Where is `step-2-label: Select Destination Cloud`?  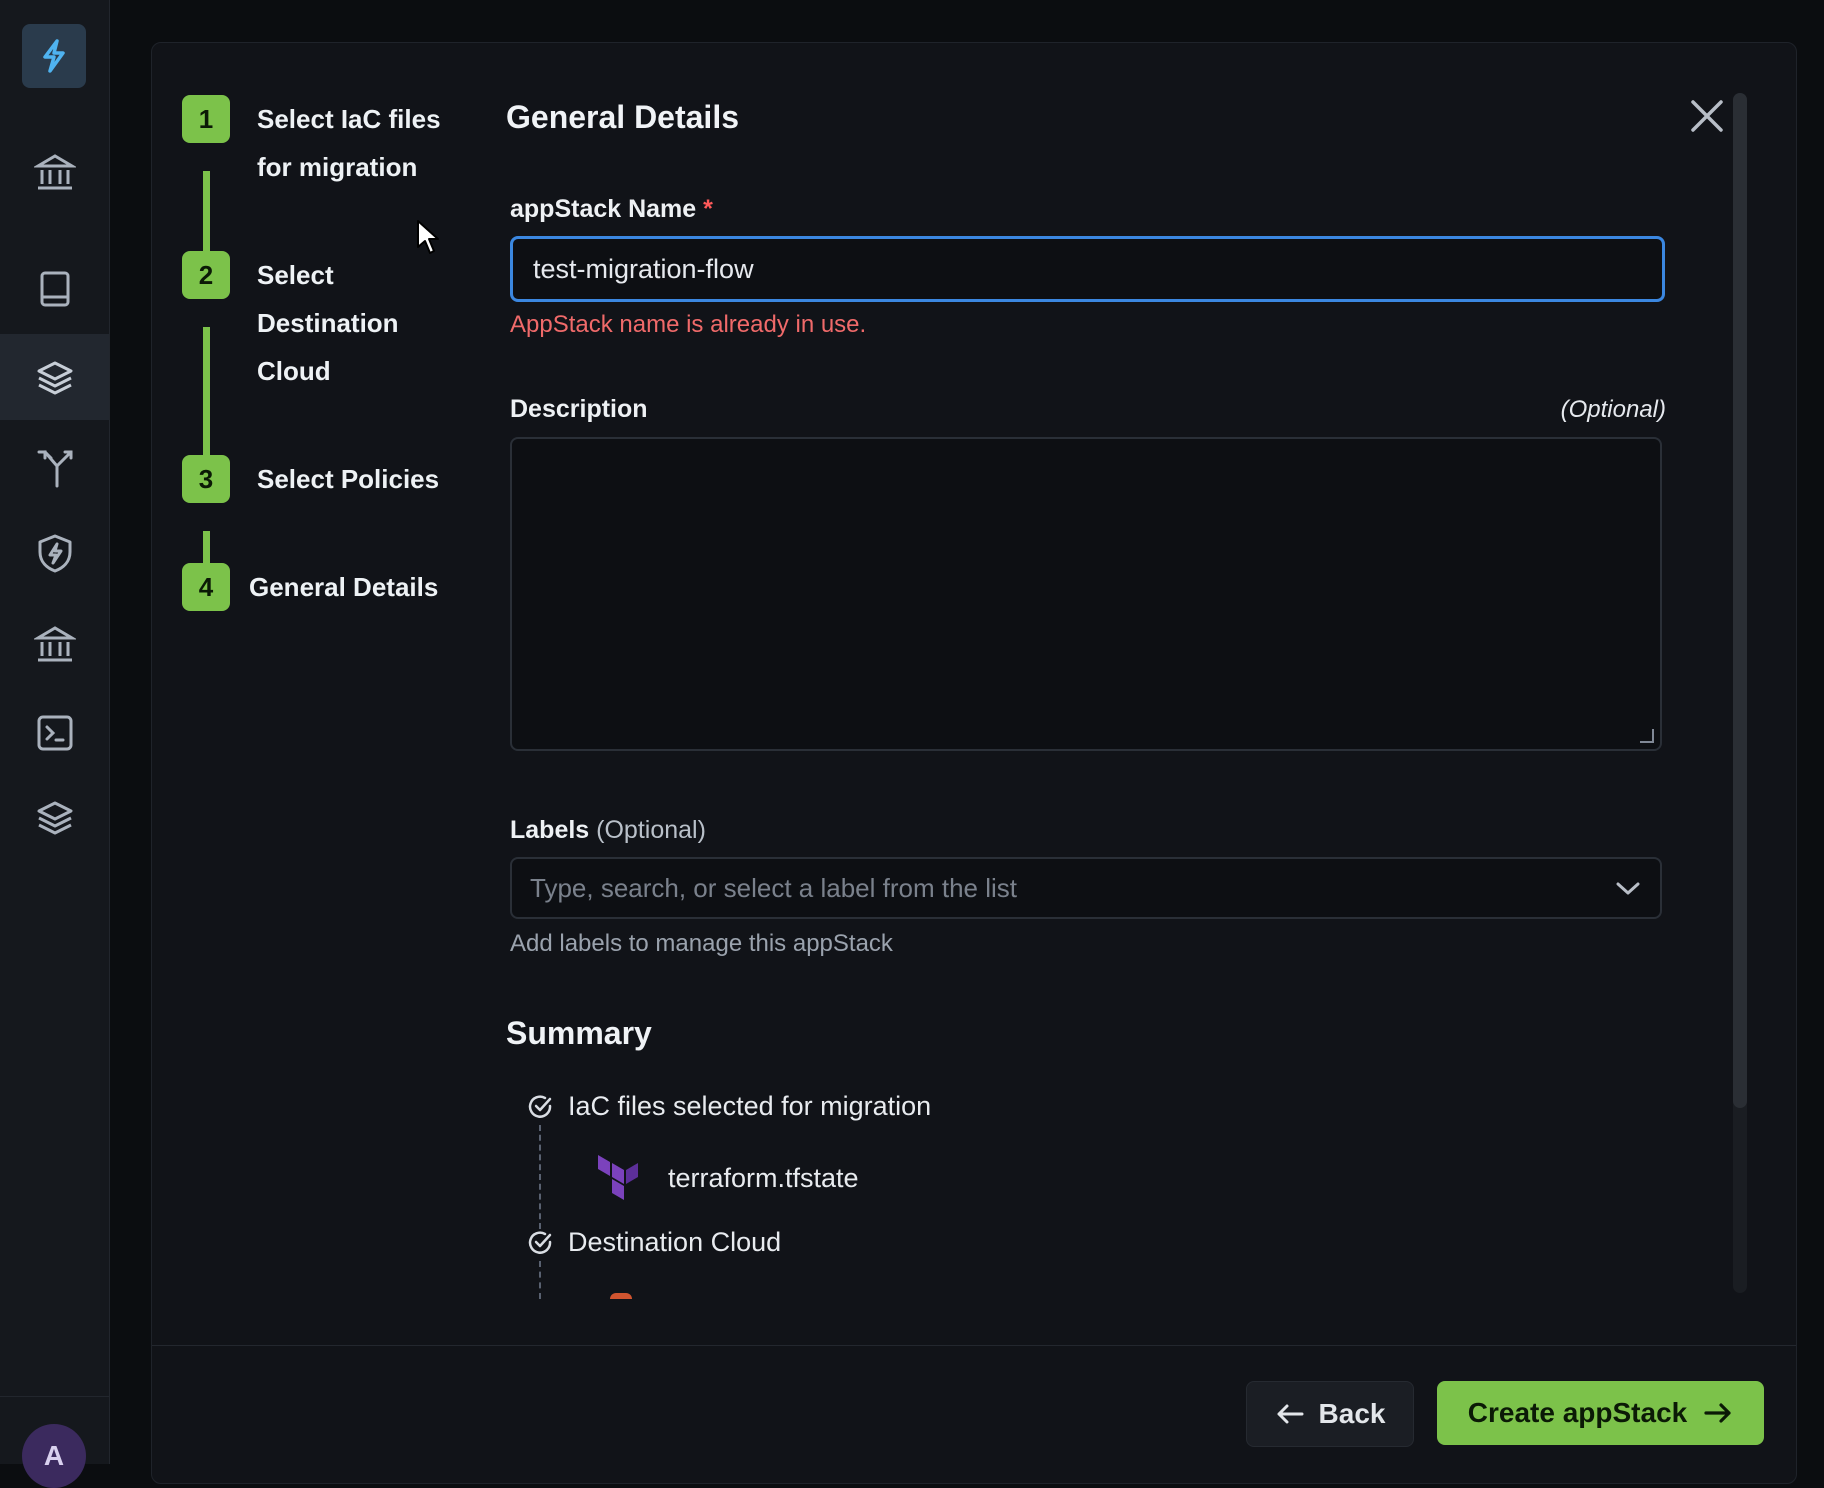 step-2-label: Select Destination Cloud is located at coordinates (362, 323).